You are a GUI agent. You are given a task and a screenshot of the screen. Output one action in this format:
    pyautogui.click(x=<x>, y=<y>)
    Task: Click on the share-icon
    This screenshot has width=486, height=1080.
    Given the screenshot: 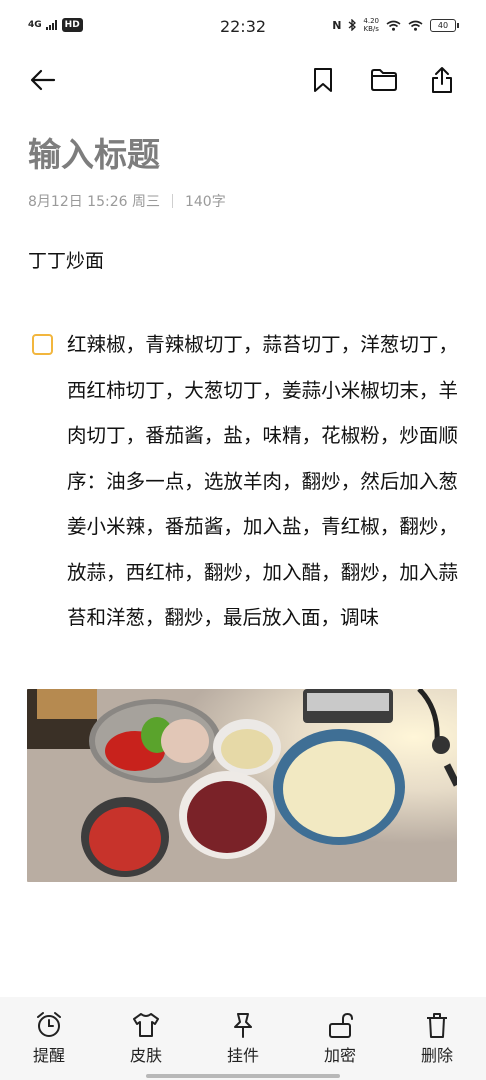 What is the action you would take?
    pyautogui.click(x=442, y=80)
    